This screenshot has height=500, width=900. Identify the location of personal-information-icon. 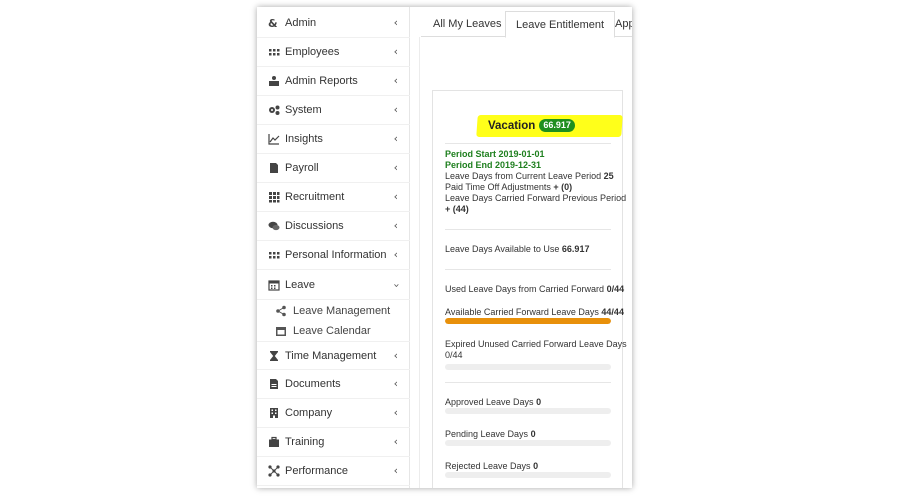
(274, 255).